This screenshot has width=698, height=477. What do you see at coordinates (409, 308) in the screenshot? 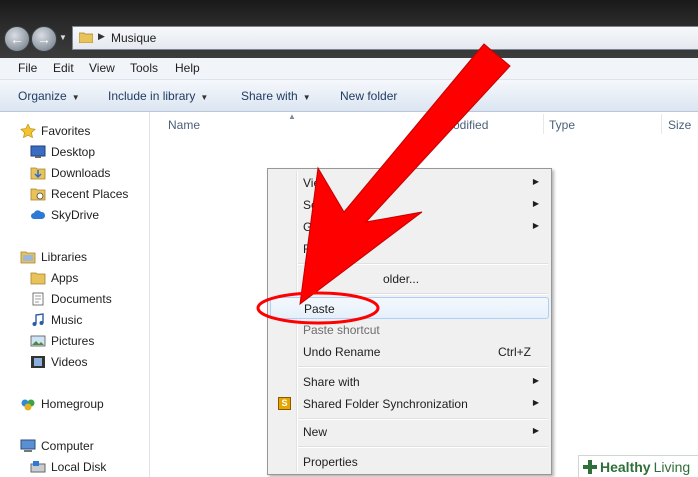
I see `context-item-paste: Paste` at bounding box center [409, 308].